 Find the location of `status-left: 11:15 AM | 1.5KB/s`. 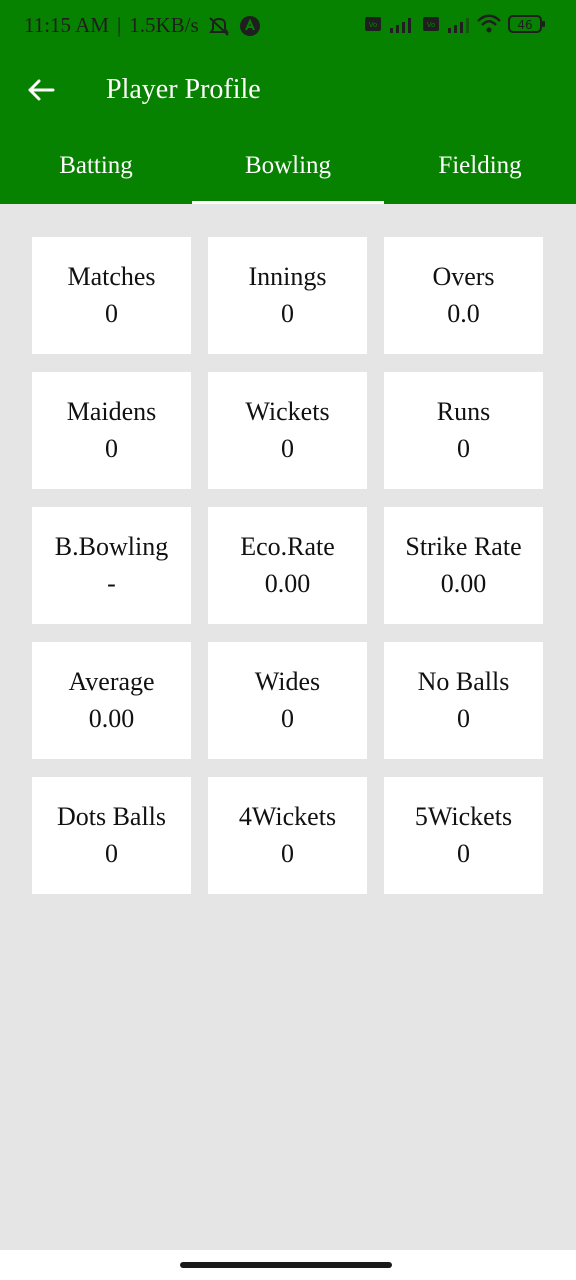

status-left: 11:15 AM | 1.5KB/s is located at coordinates (142, 25).